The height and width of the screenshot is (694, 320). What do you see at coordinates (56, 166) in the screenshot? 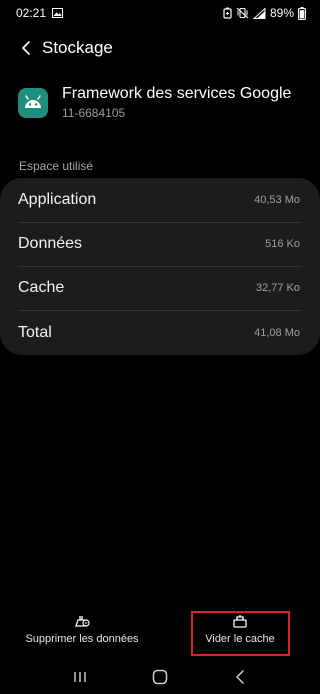
I see `section-label: Espace utilisé` at bounding box center [56, 166].